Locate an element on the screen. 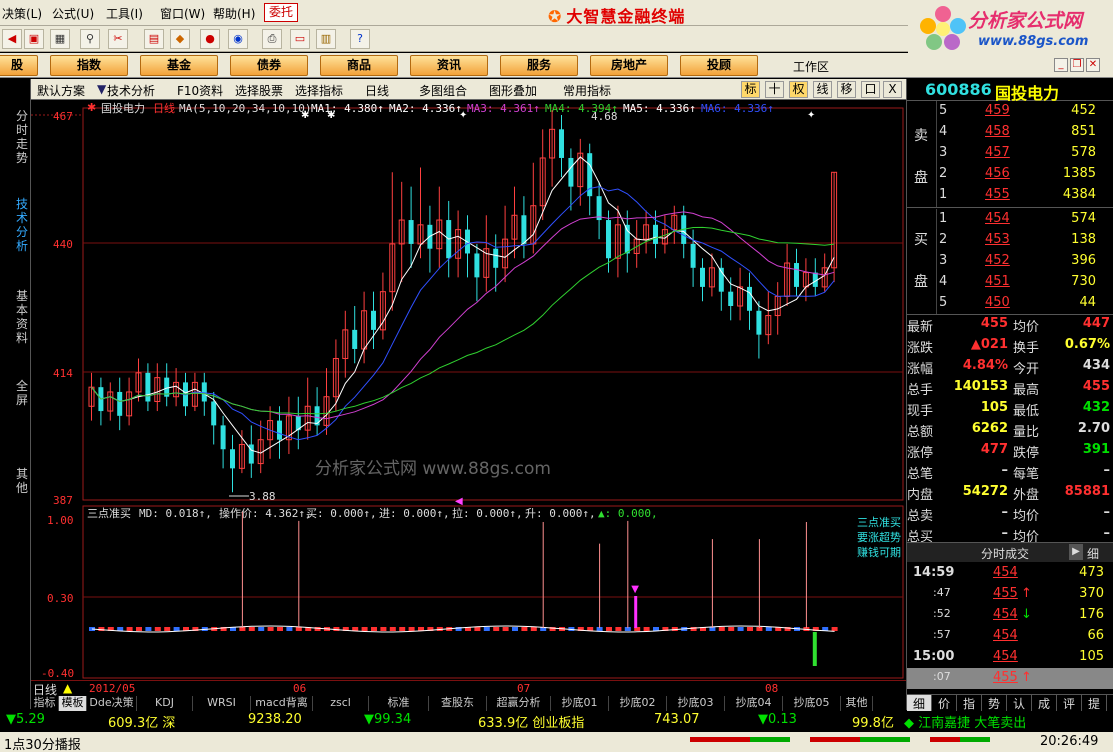 Image resolution: width=1113 pixels, height=752 pixels. help-pointer-icon: ? is located at coordinates (360, 39).